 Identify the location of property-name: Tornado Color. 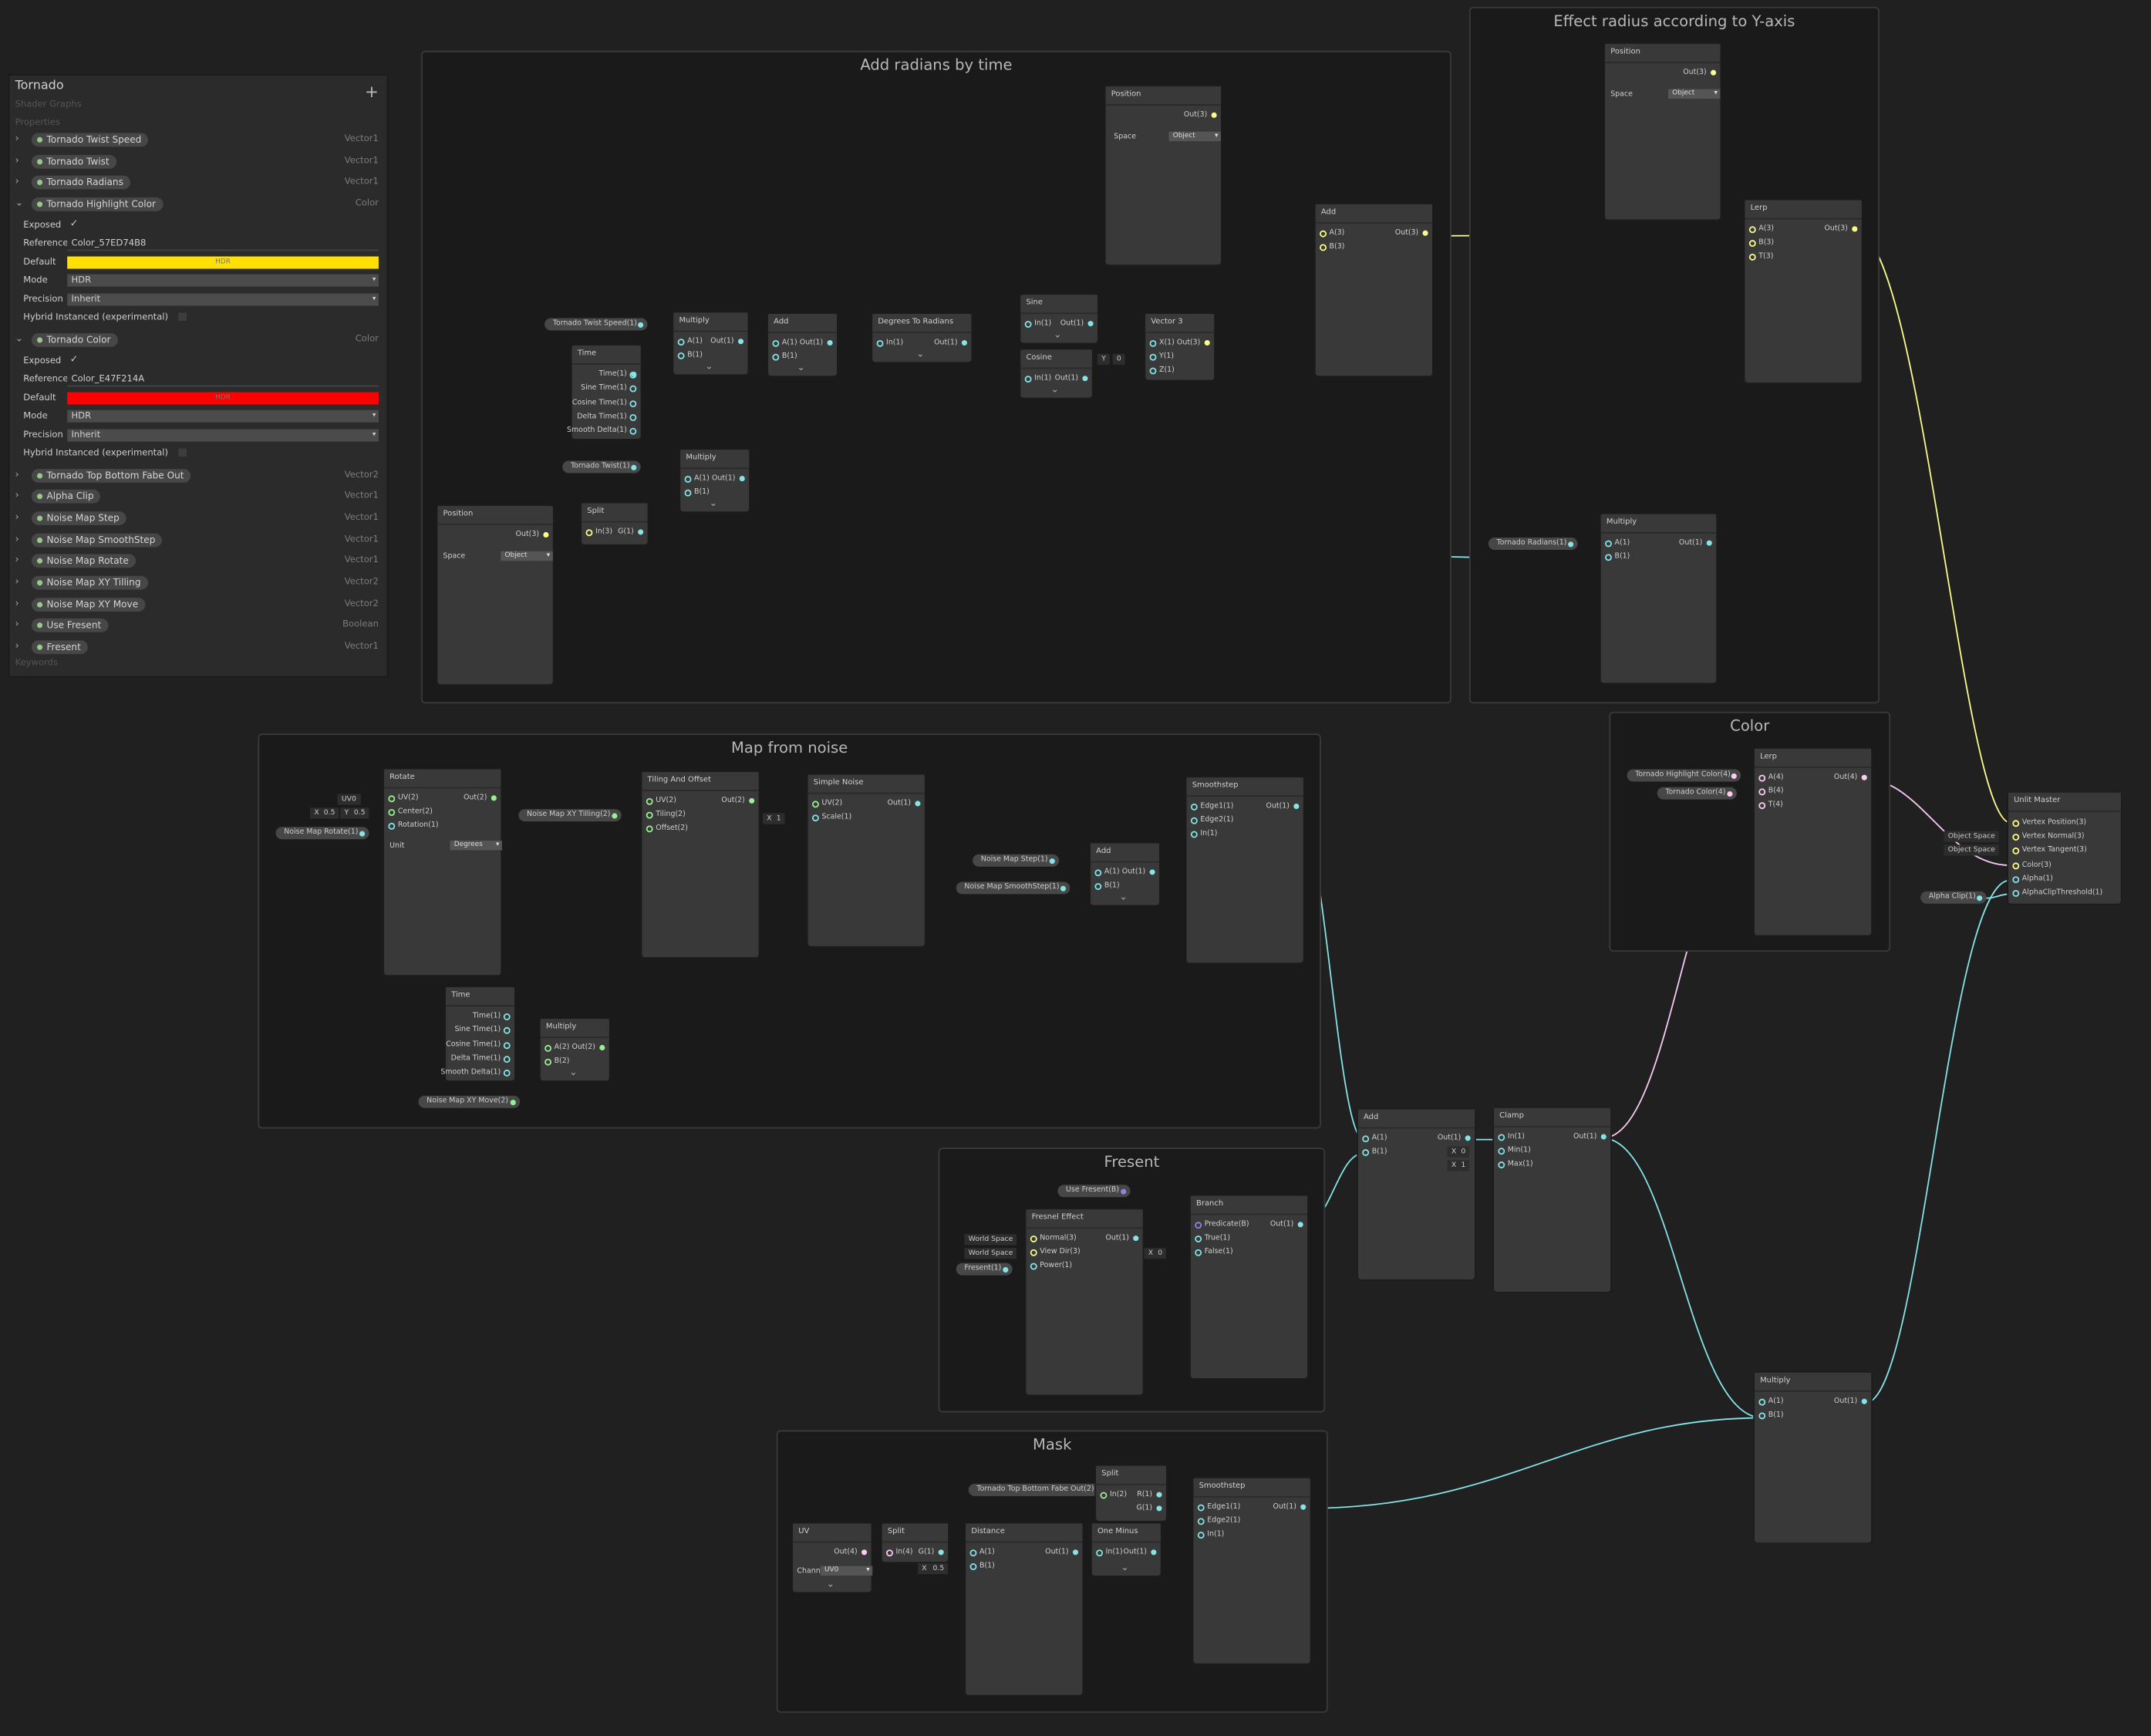
(74, 339).